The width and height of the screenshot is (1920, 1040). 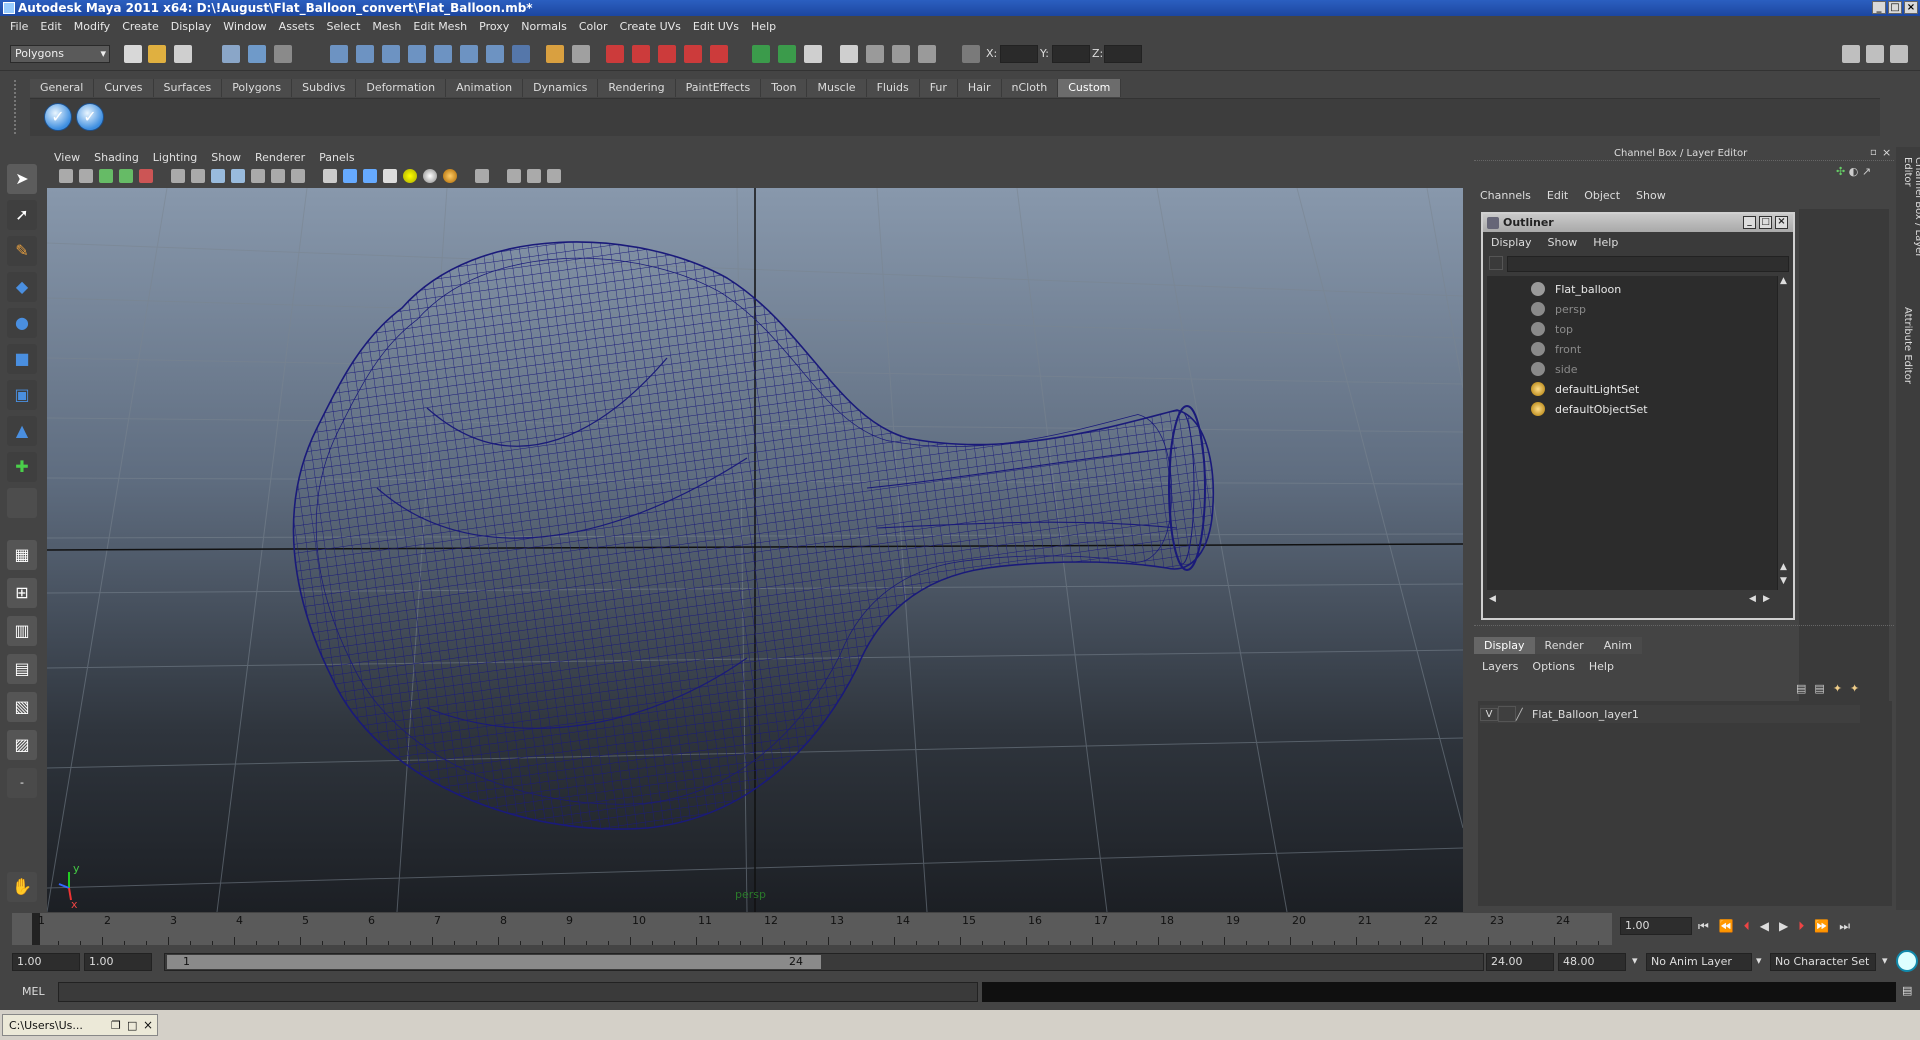 I want to click on x-field, so click(x=1019, y=54).